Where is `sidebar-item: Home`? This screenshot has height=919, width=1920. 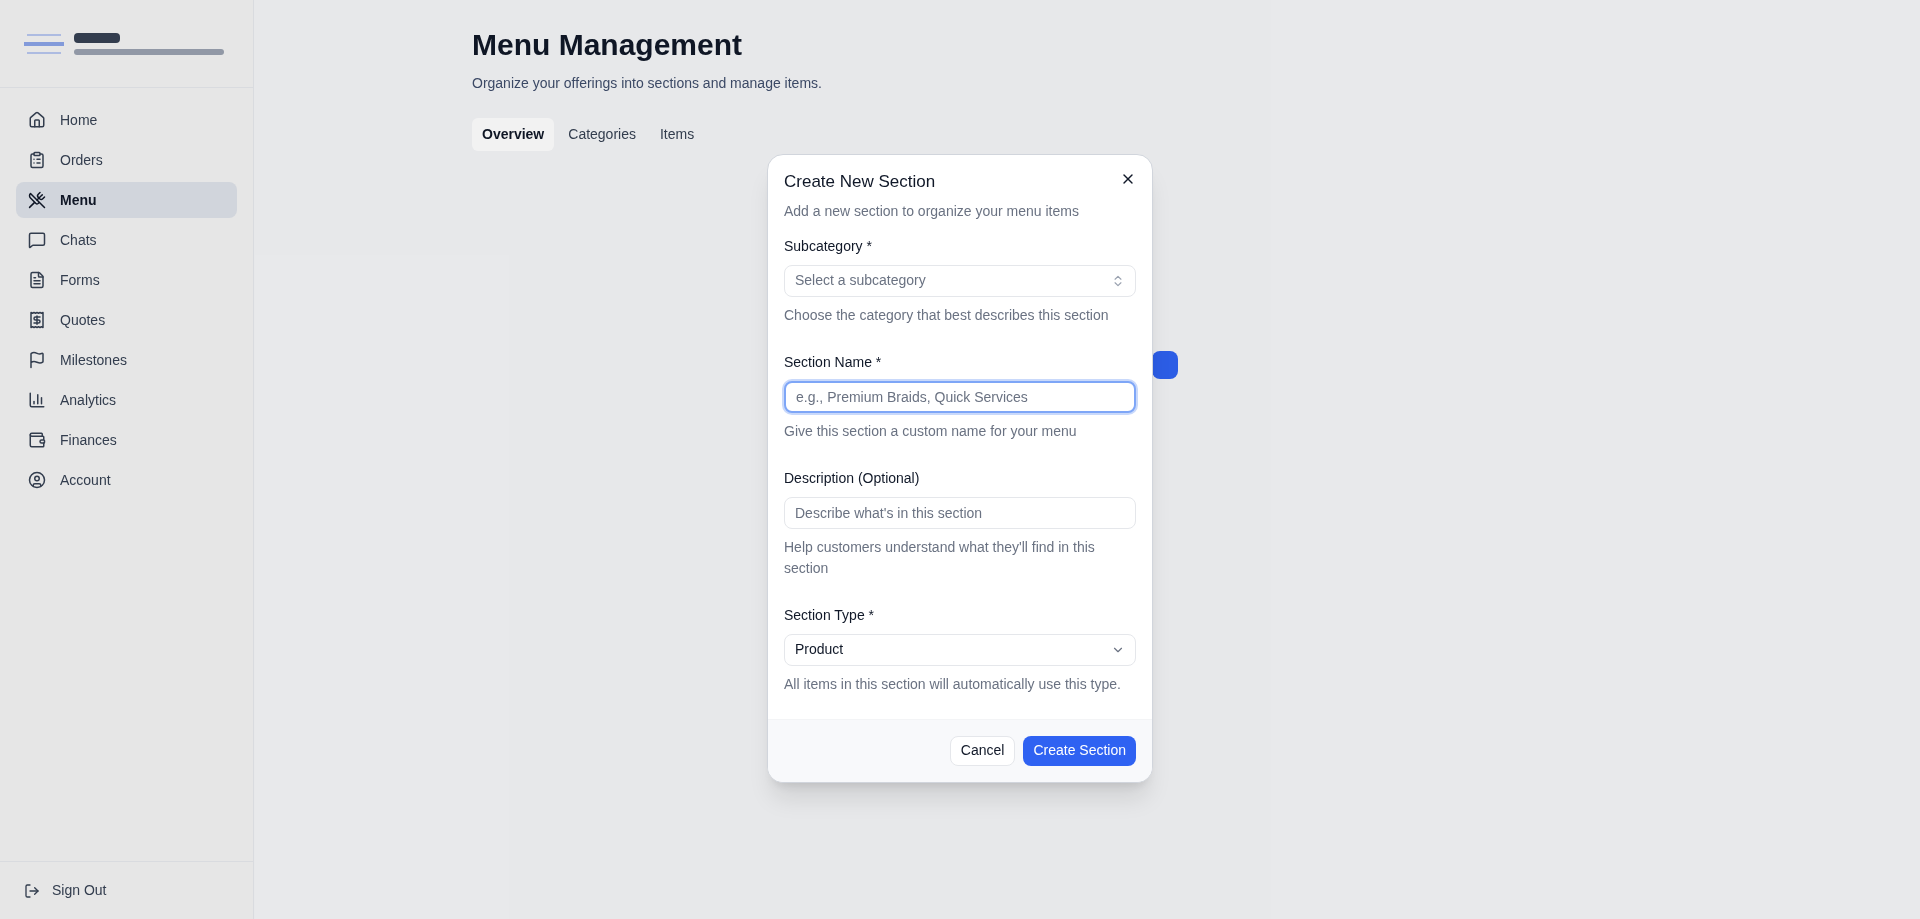 sidebar-item: Home is located at coordinates (126, 120).